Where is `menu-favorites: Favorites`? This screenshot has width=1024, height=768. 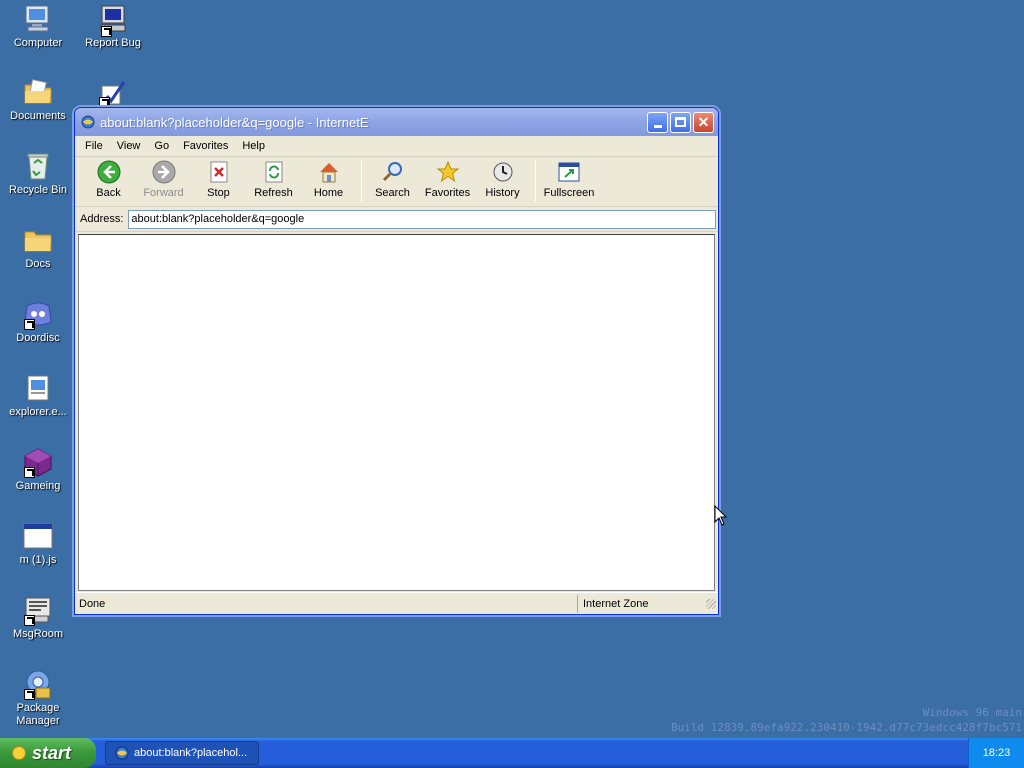
menu-favorites: Favorites is located at coordinates (205, 146).